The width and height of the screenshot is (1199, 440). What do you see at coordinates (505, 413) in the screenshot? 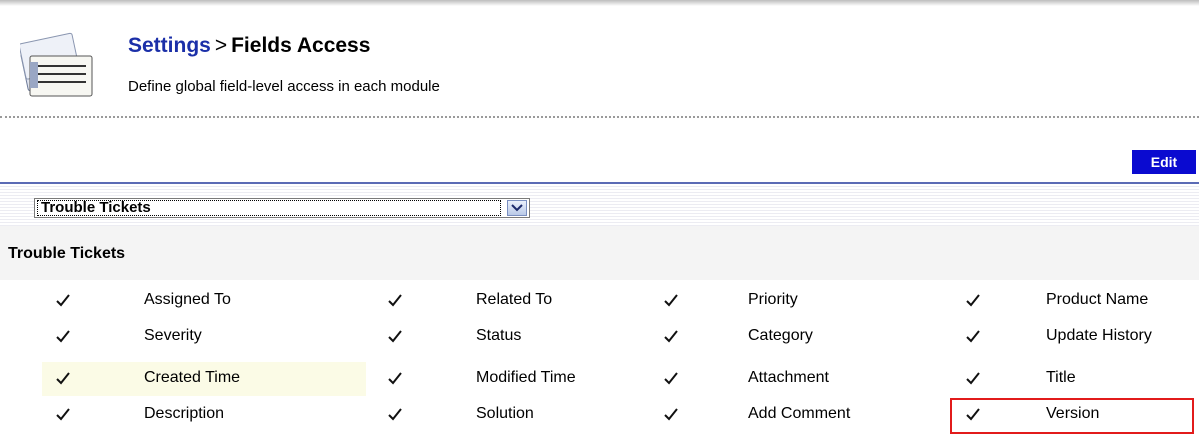
I see `field-label: Solution` at bounding box center [505, 413].